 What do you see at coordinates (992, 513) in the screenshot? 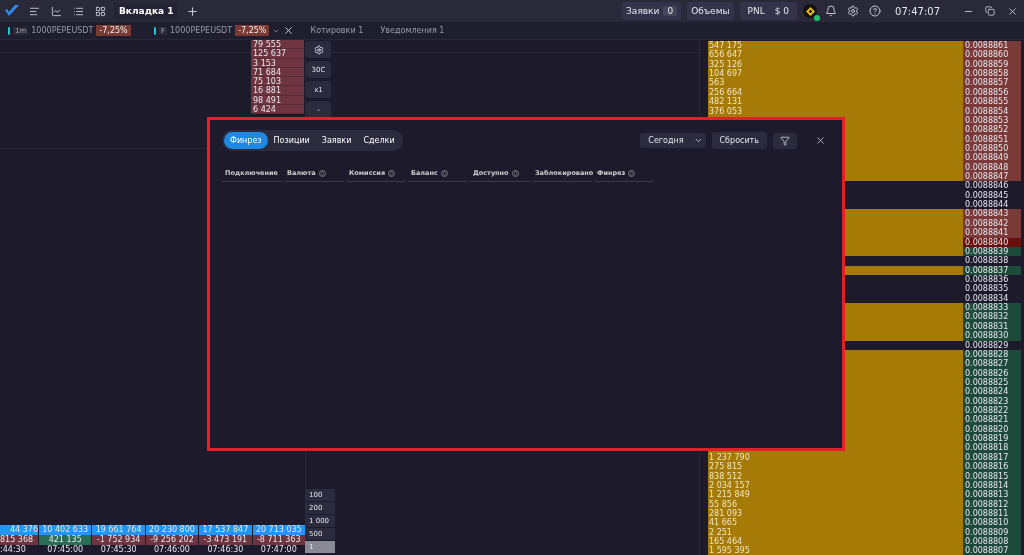
I see `price-cell: 0.0088811` at bounding box center [992, 513].